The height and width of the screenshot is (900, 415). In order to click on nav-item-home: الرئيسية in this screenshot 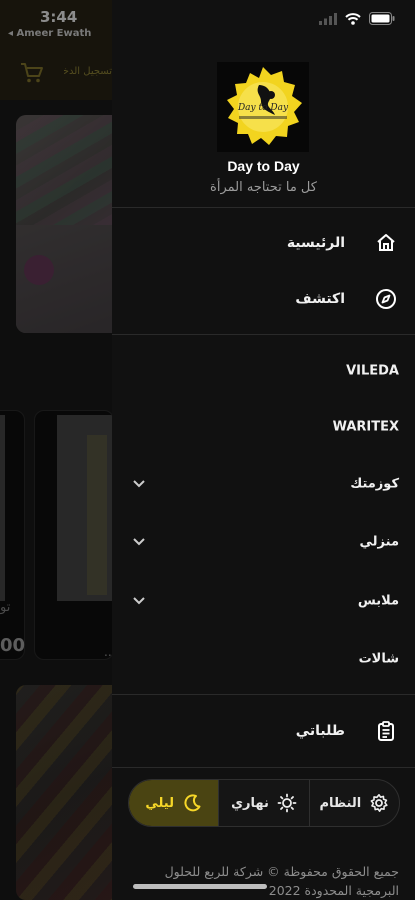, I will do `click(263, 243)`.